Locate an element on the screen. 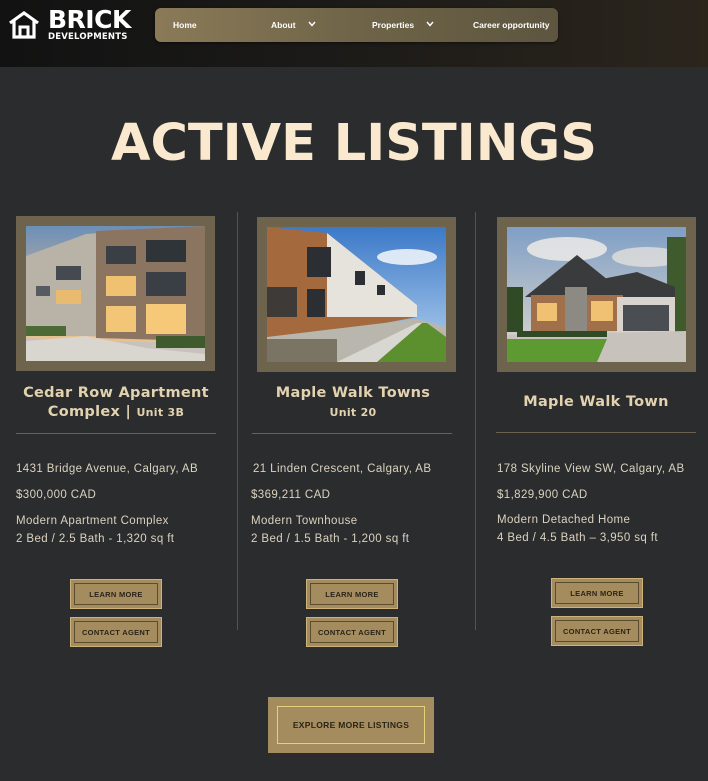  listing-title: Maple Walk Towns Unit 20 is located at coordinates (353, 403).